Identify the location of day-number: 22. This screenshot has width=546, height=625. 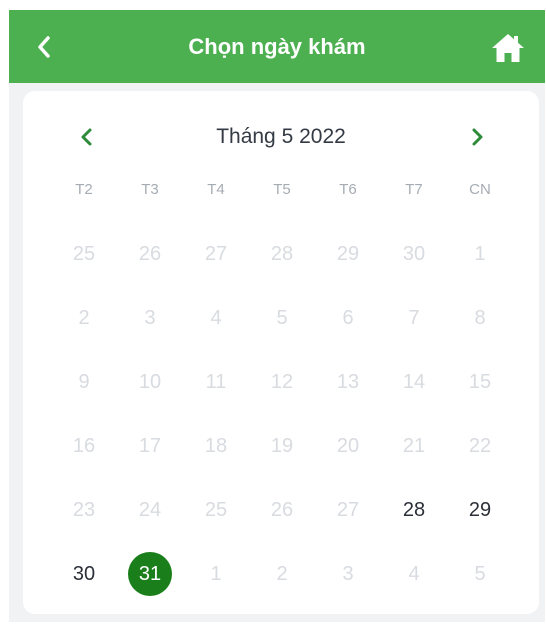
(480, 445).